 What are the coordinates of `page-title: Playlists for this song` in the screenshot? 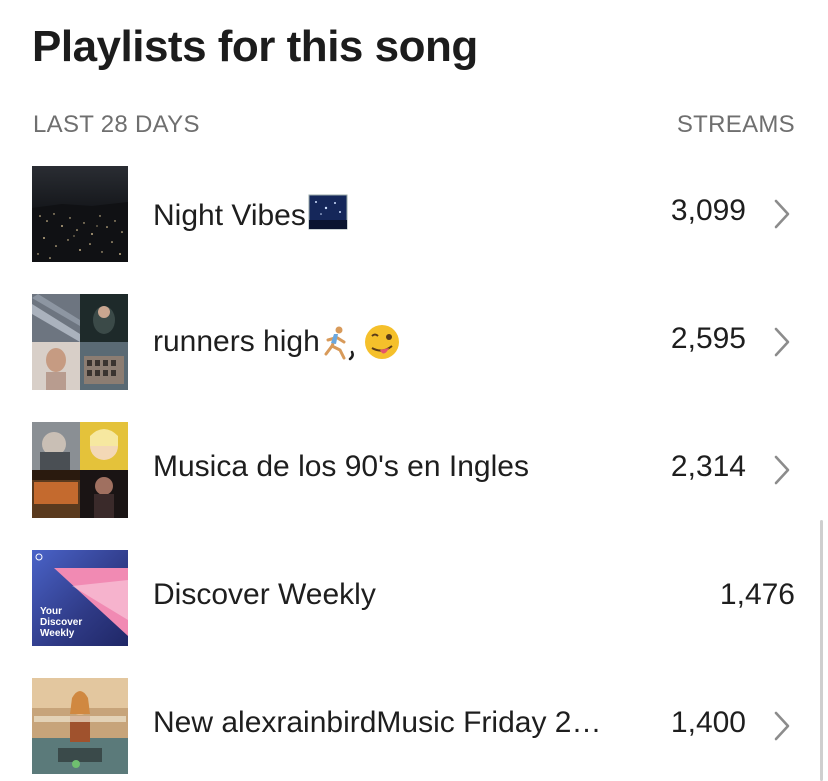 It's located at (255, 46).